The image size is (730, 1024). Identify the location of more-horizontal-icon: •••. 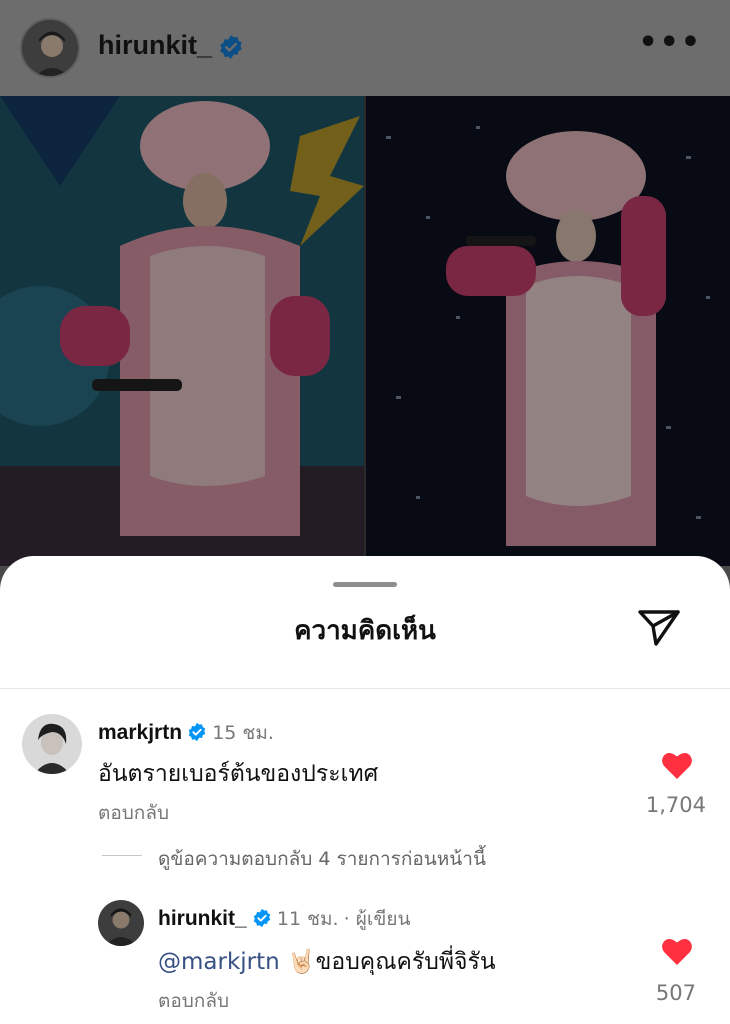
(670, 43).